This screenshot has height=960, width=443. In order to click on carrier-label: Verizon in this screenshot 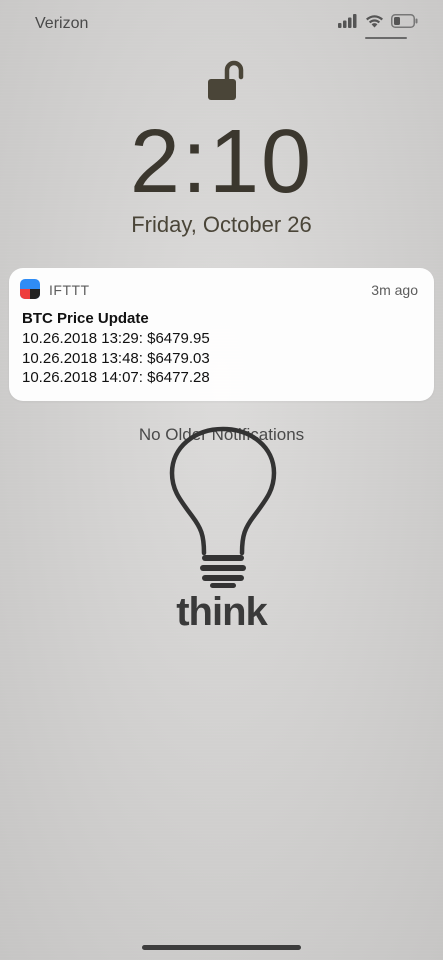, I will do `click(62, 23)`.